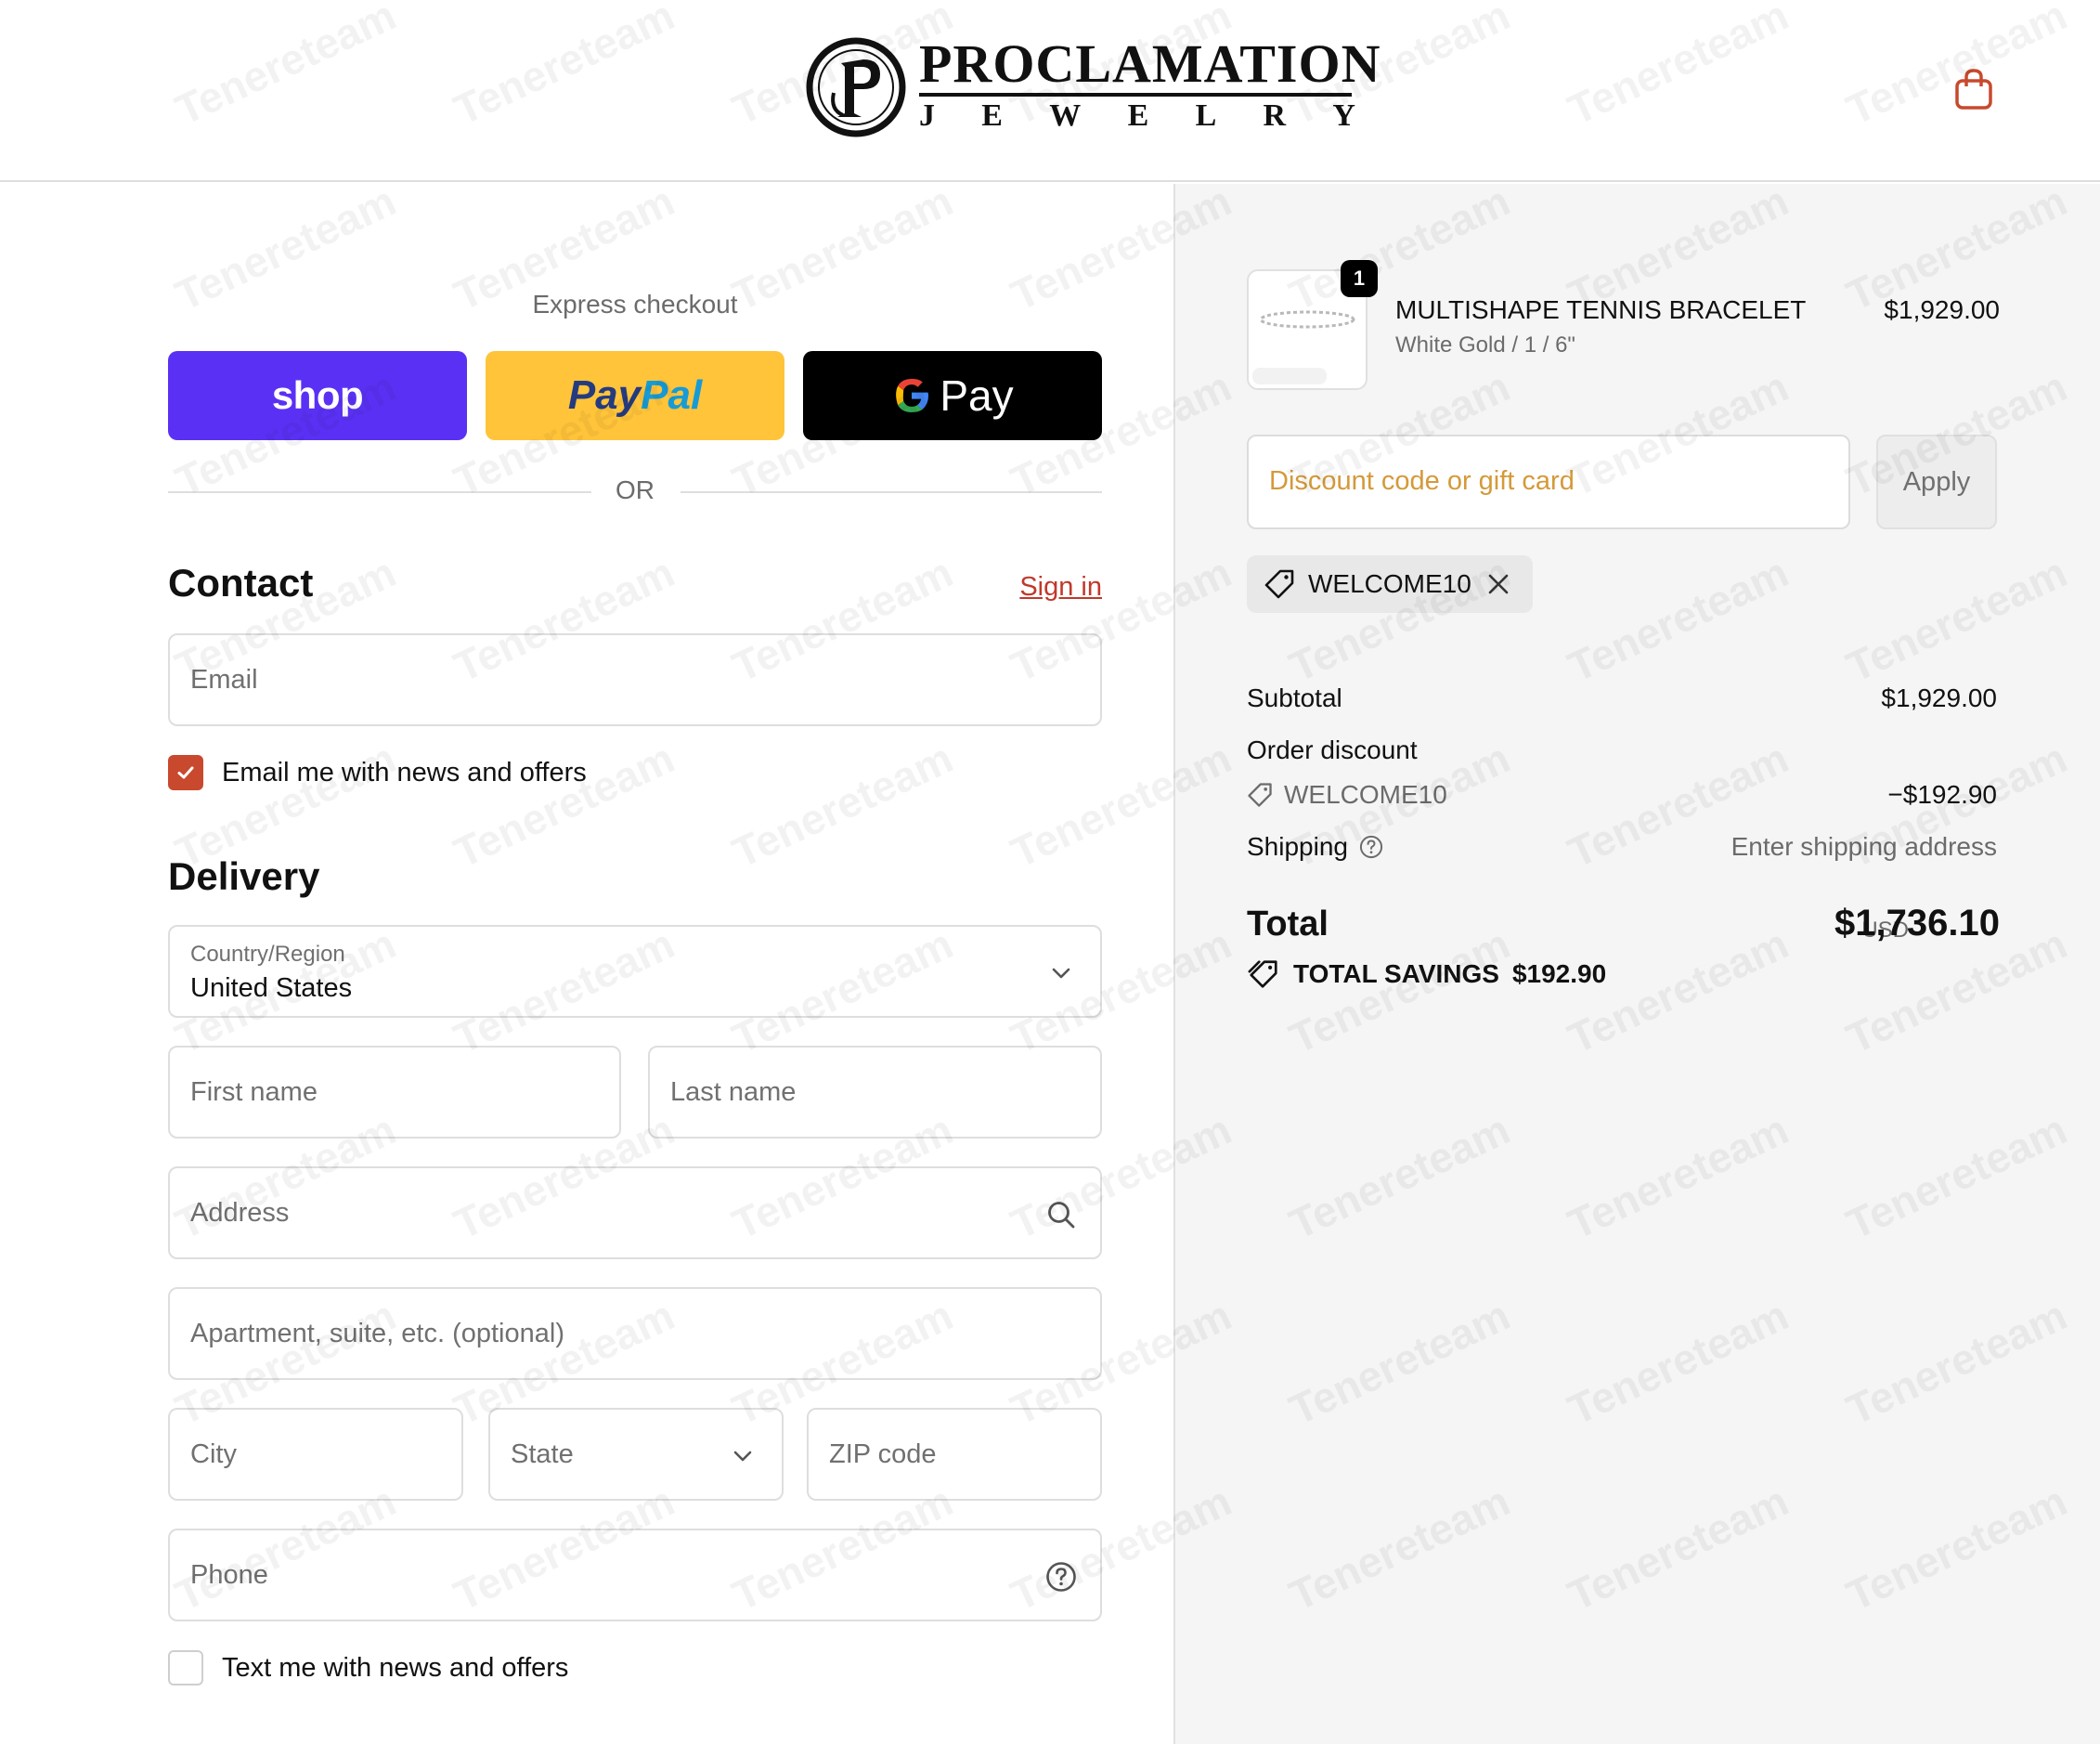 Image resolution: width=2100 pixels, height=1744 pixels. I want to click on address-field: Address, so click(635, 1212).